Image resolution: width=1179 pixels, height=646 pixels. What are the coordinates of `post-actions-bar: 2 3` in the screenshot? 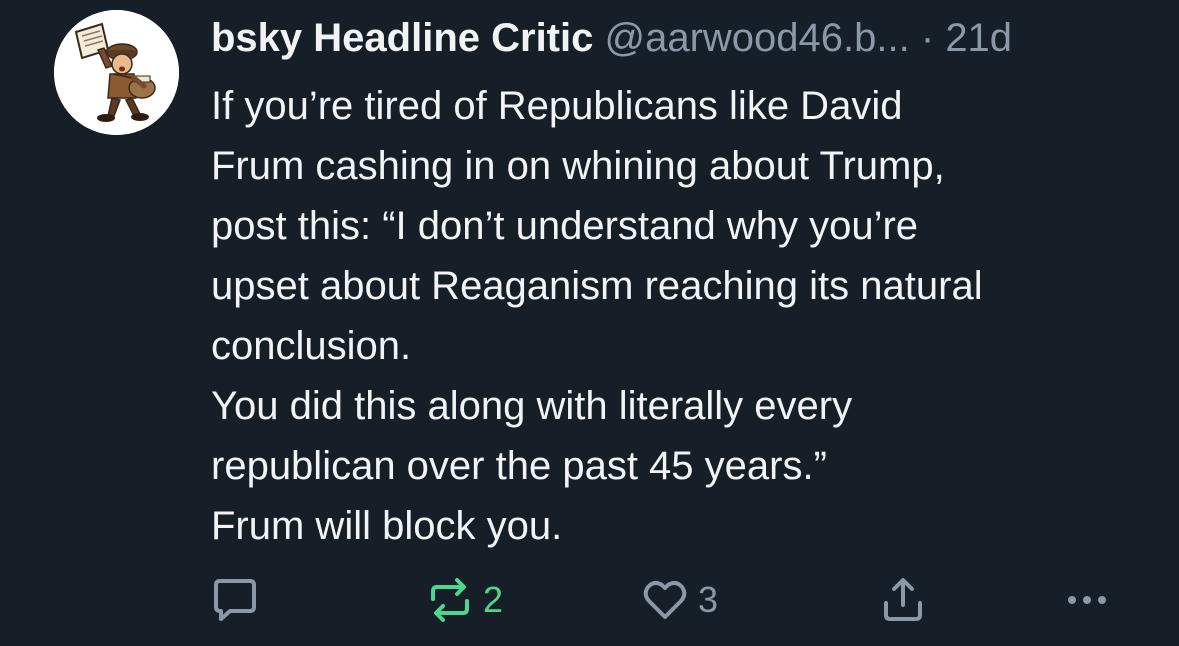 It's located at (589, 600).